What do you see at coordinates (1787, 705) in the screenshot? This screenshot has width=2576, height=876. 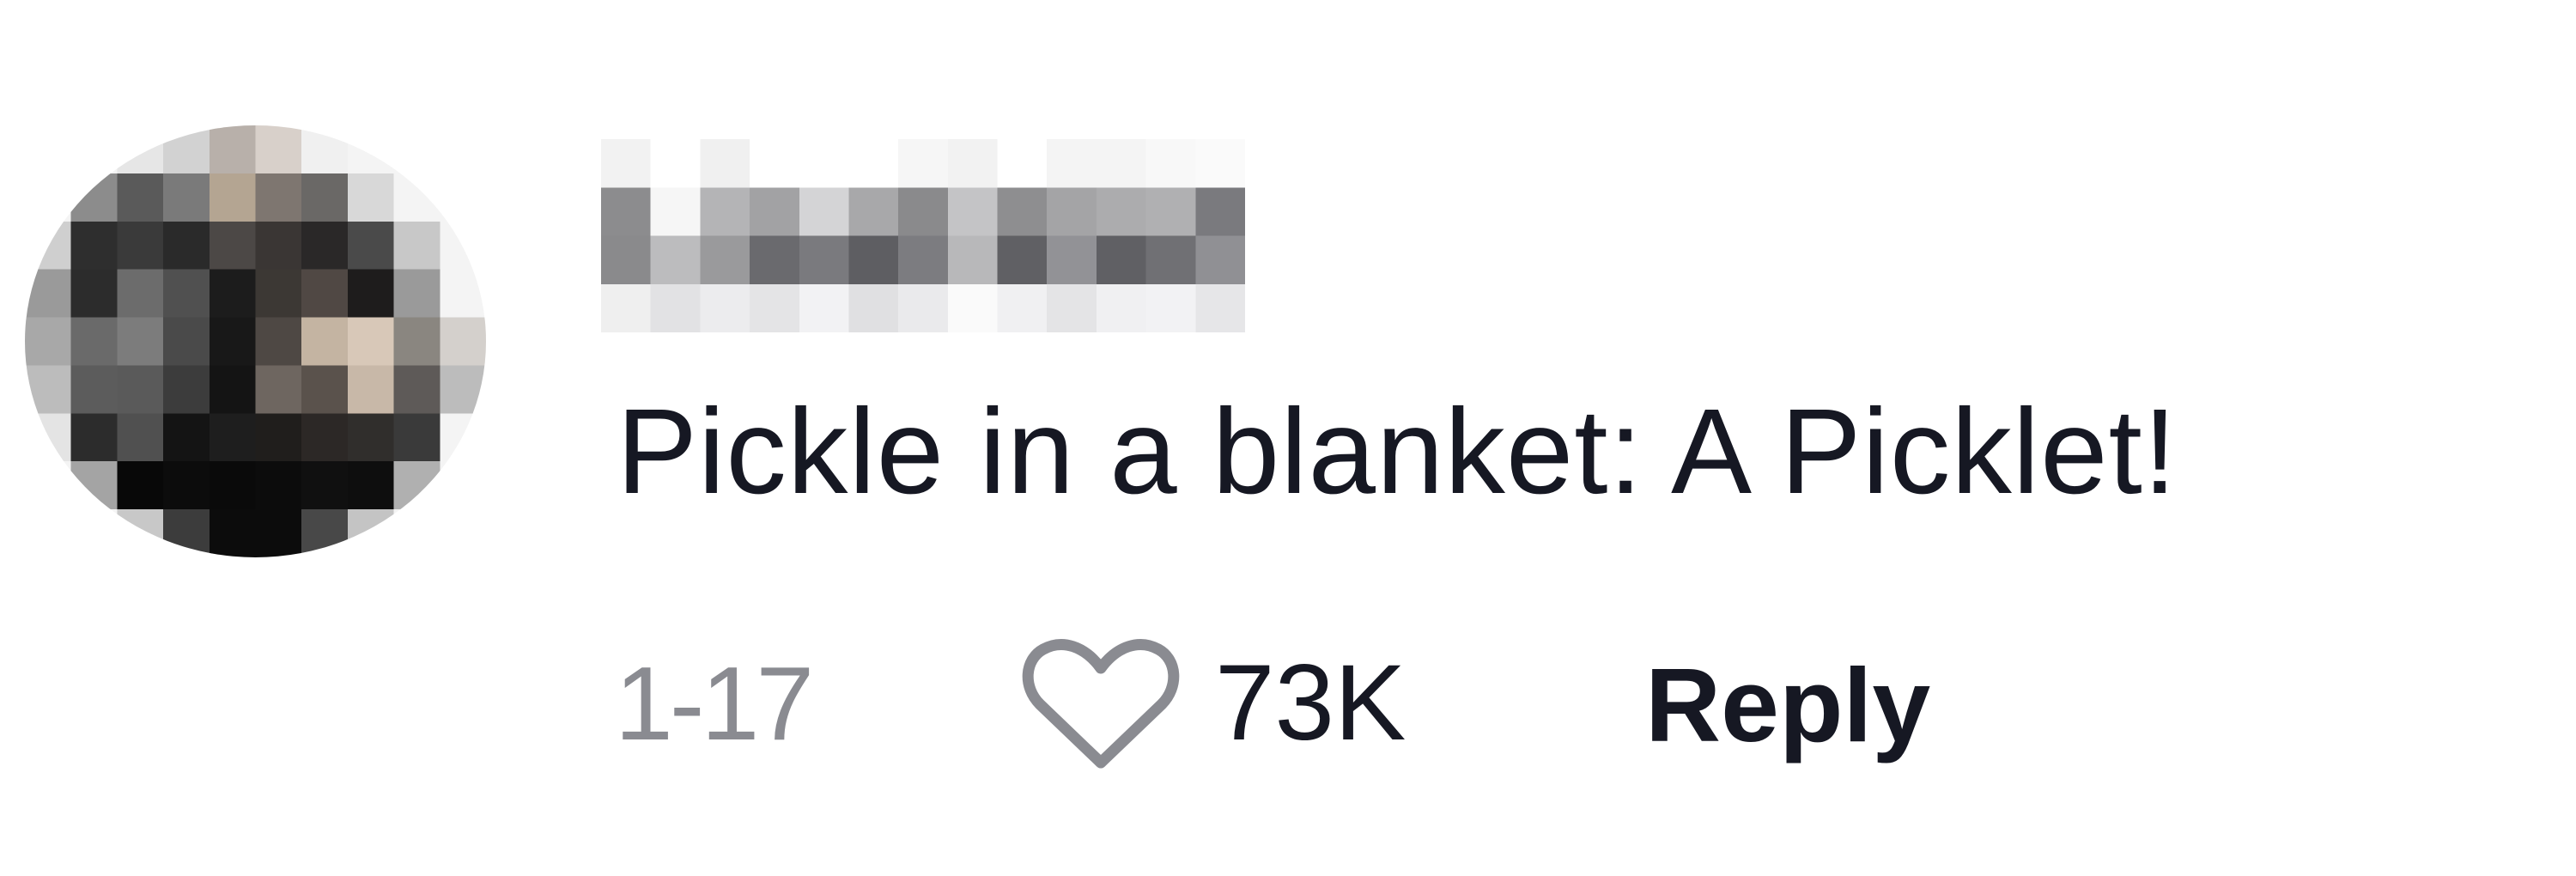 I see `reply-button: Reply` at bounding box center [1787, 705].